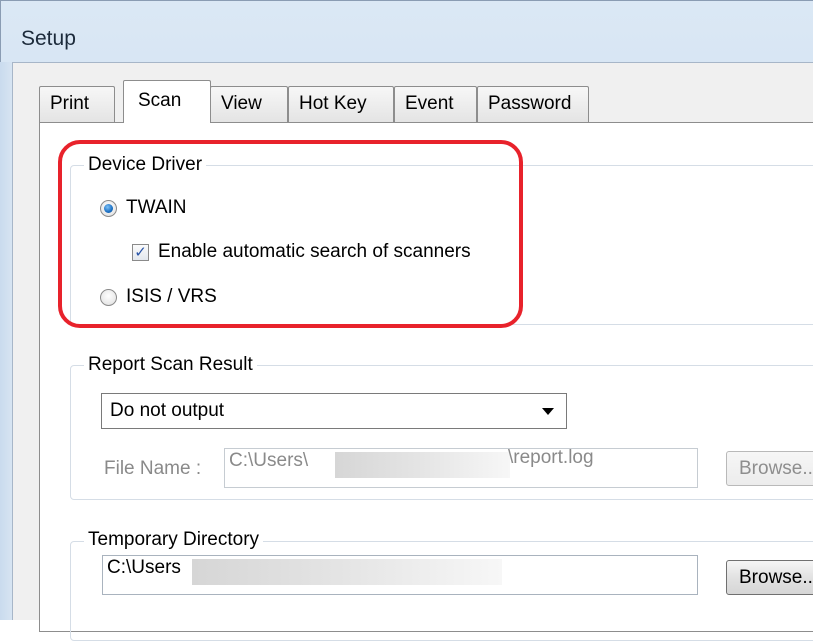 This screenshot has height=641, width=813. I want to click on tab-view: View, so click(249, 104).